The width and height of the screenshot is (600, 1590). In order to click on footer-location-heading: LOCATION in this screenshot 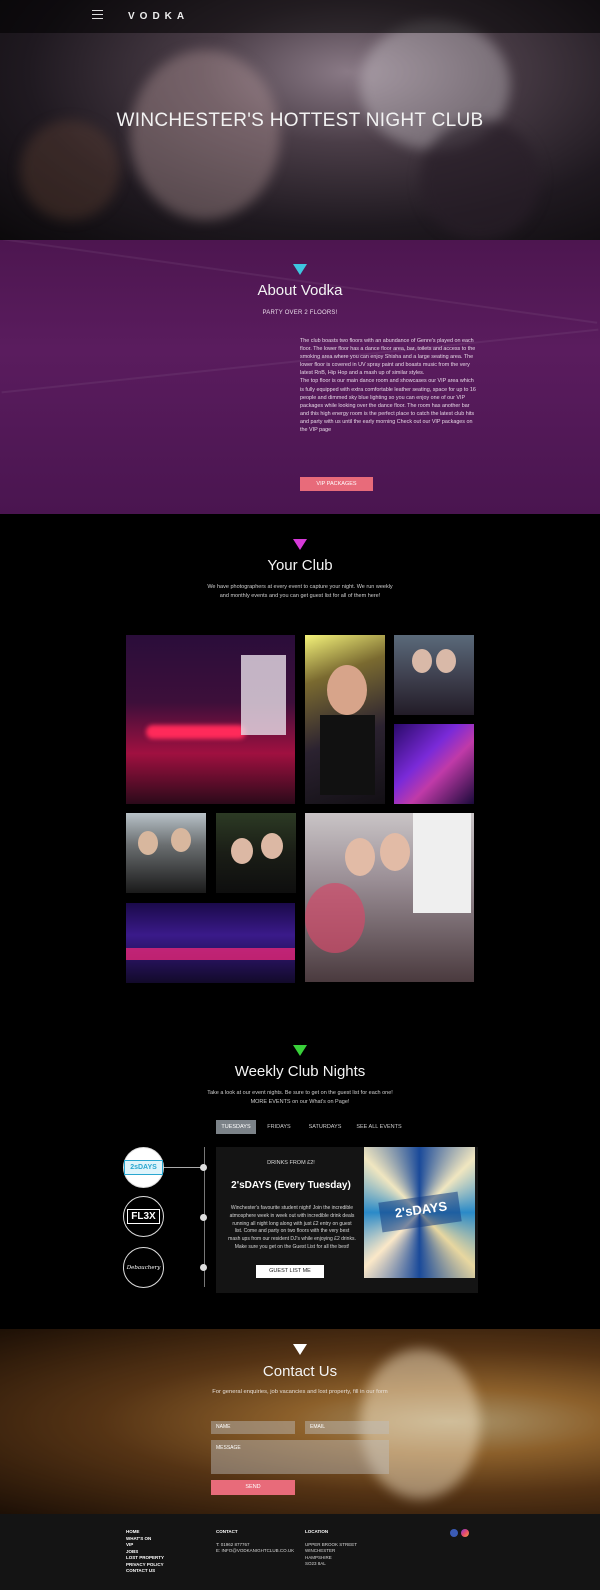, I will do `click(317, 1531)`.